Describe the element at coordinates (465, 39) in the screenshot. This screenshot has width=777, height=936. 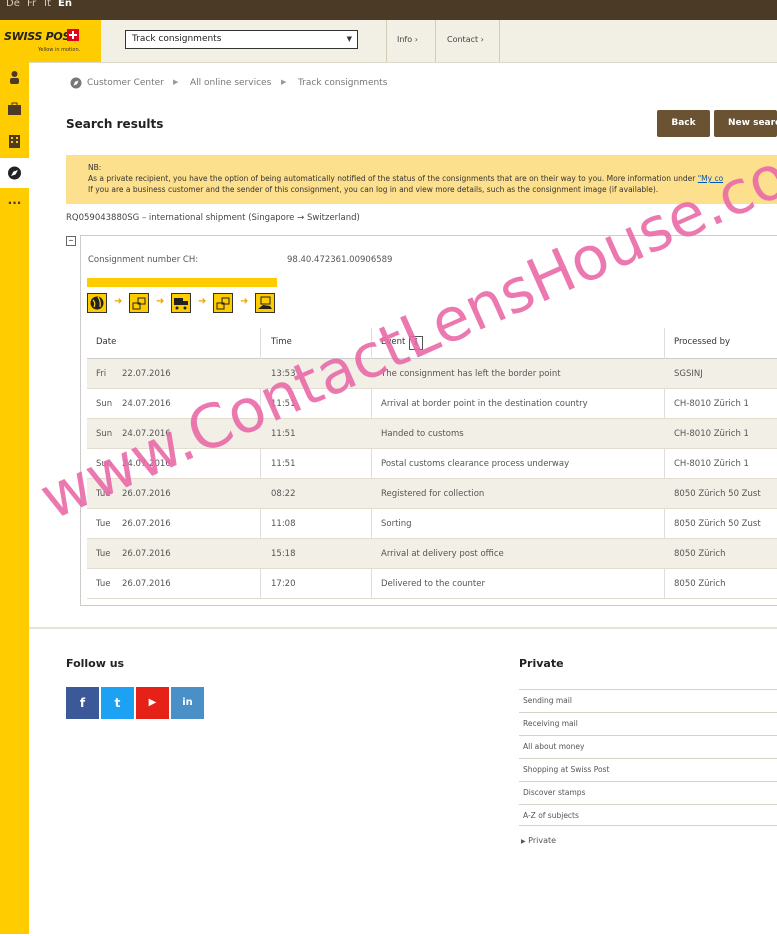
I see `contact-link: Contact ›` at that location.